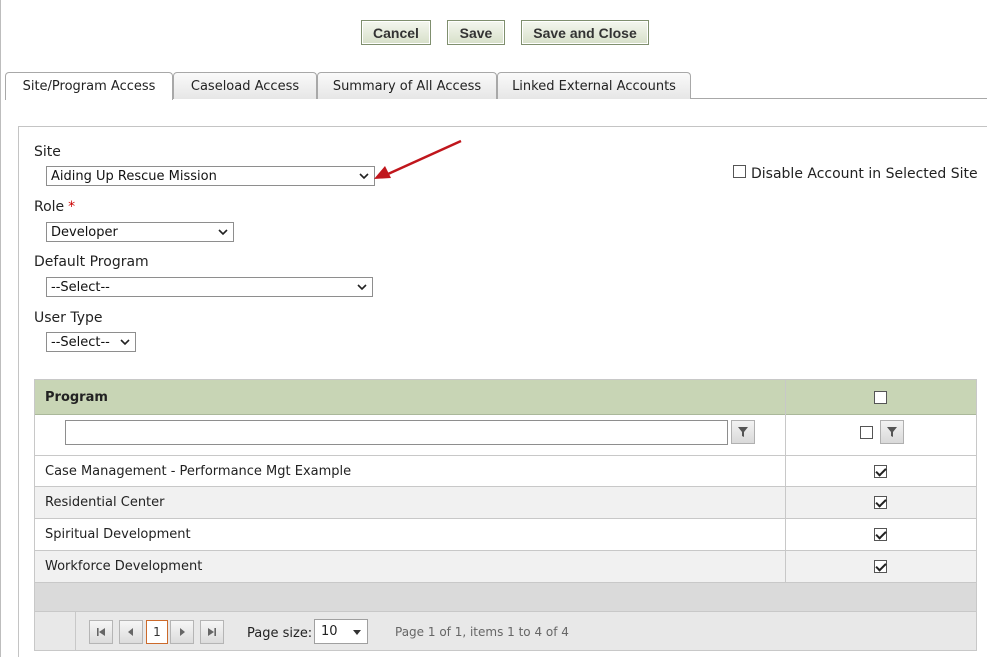 The height and width of the screenshot is (657, 987). What do you see at coordinates (75, 631) in the screenshot?
I see `pager-divider` at bounding box center [75, 631].